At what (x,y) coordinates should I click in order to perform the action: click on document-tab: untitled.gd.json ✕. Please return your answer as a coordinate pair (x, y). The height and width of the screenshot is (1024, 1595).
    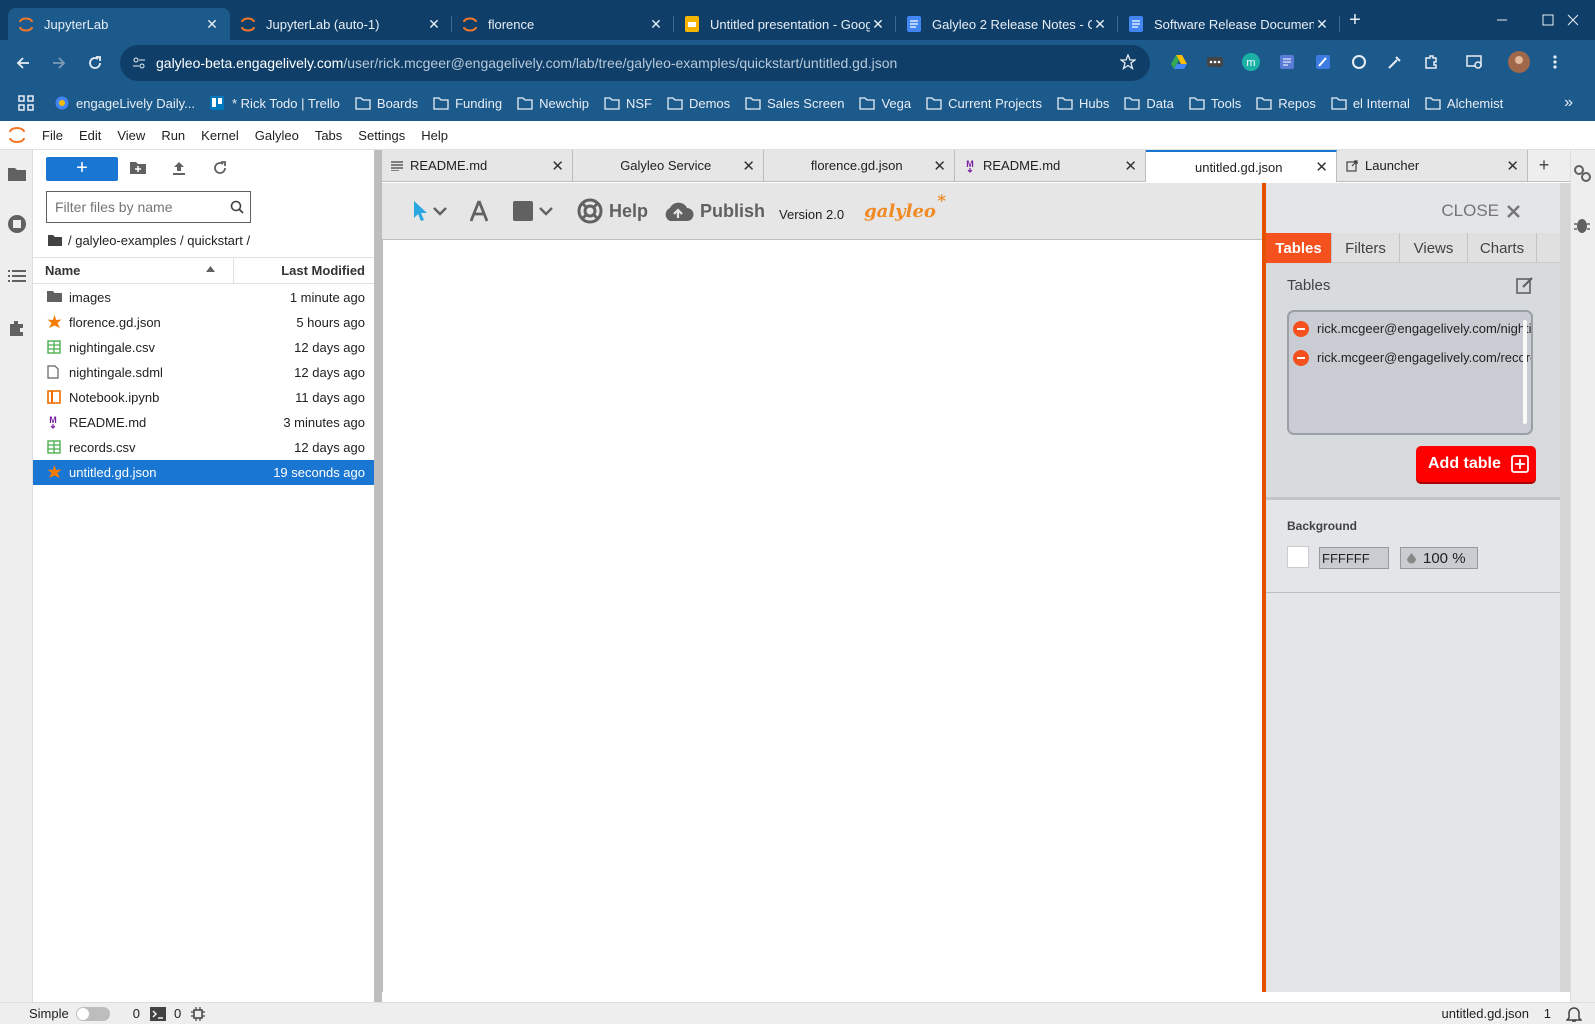
    Looking at the image, I should click on (1241, 166).